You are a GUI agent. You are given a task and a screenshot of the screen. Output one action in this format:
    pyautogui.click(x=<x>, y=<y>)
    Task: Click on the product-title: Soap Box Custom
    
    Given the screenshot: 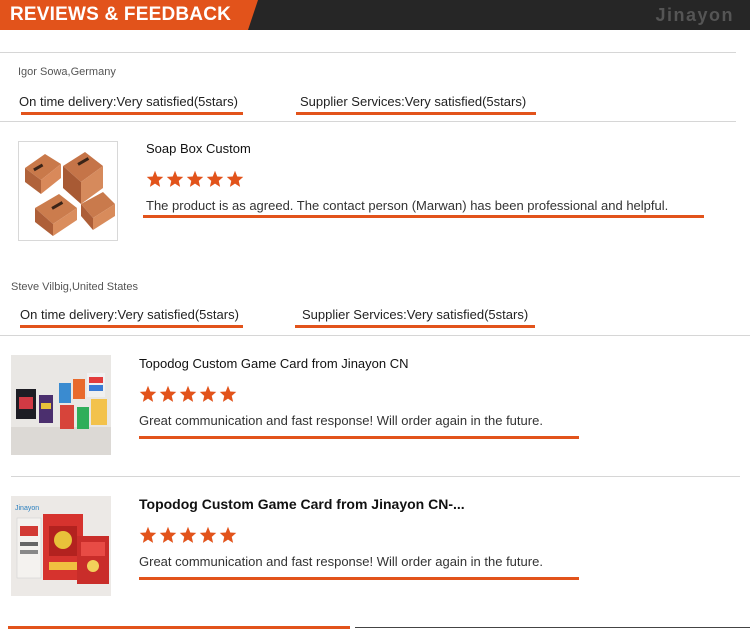 What is the action you would take?
    pyautogui.click(x=198, y=148)
    